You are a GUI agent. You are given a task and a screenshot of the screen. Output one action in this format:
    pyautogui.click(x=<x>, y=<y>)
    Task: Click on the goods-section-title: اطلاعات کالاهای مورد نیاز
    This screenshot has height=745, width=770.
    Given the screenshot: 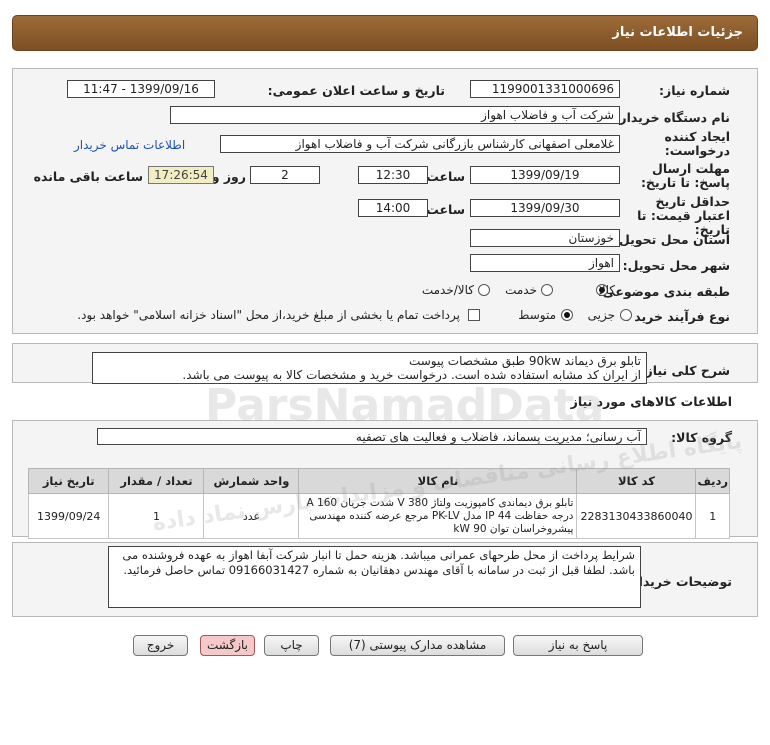 What is the action you would take?
    pyautogui.click(x=651, y=401)
    